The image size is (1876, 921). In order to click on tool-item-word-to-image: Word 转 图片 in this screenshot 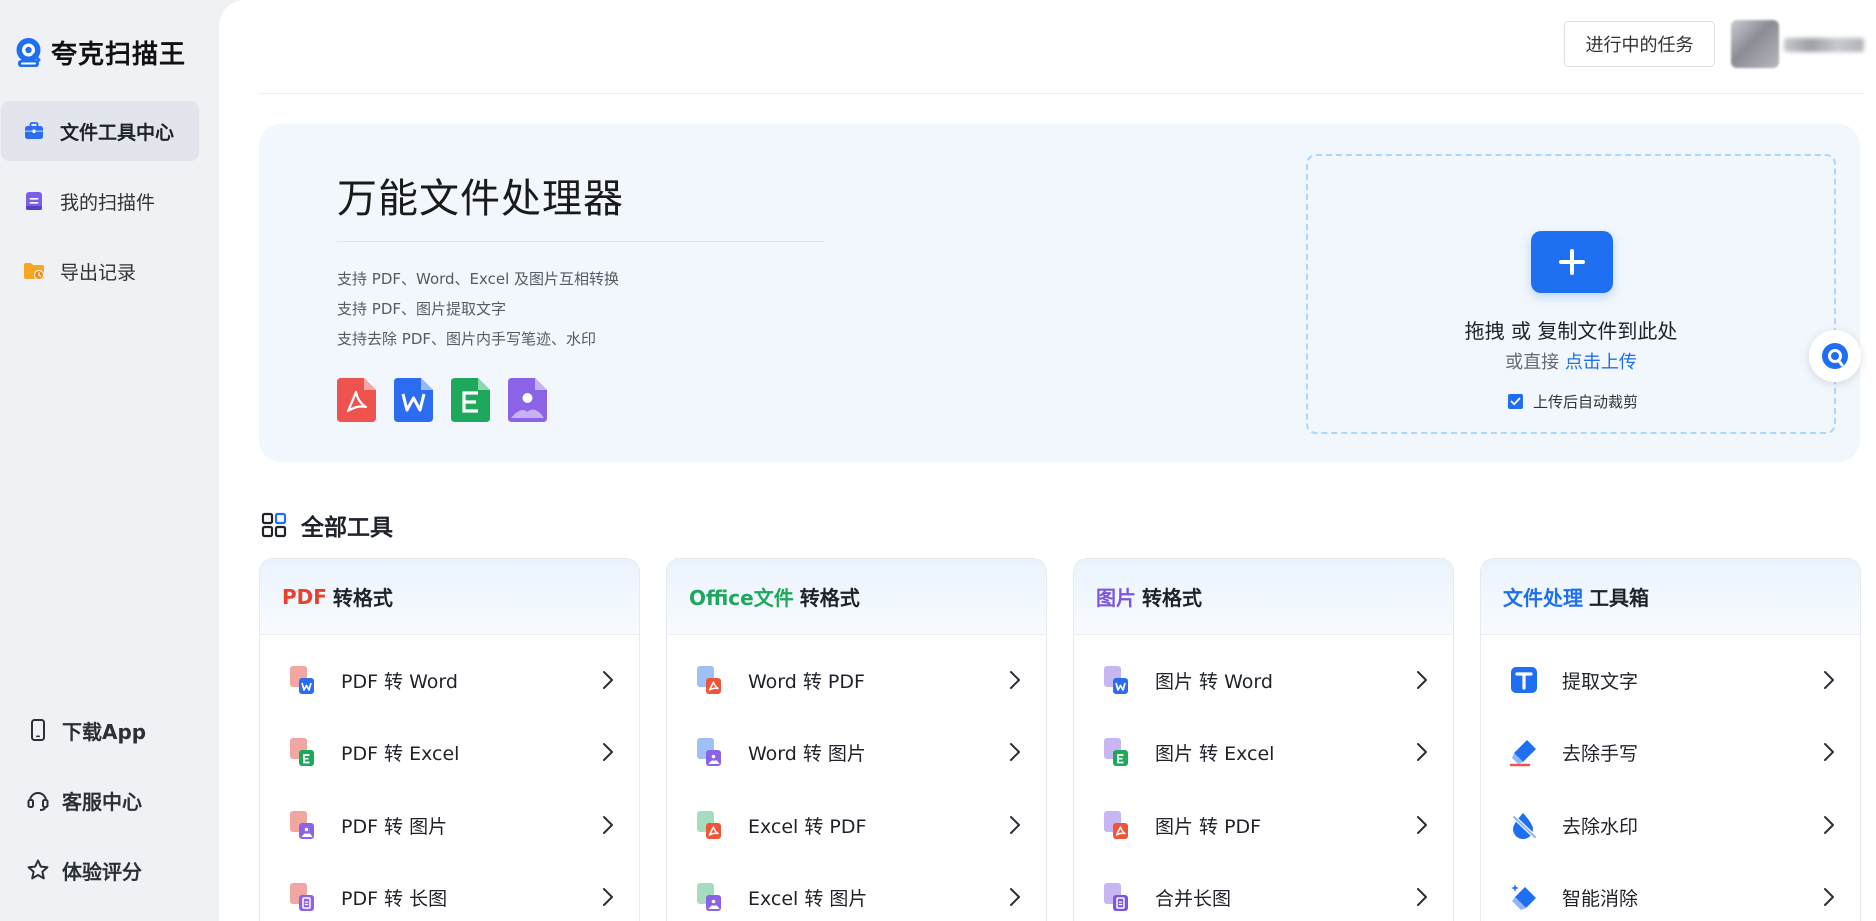, I will do `click(856, 752)`.